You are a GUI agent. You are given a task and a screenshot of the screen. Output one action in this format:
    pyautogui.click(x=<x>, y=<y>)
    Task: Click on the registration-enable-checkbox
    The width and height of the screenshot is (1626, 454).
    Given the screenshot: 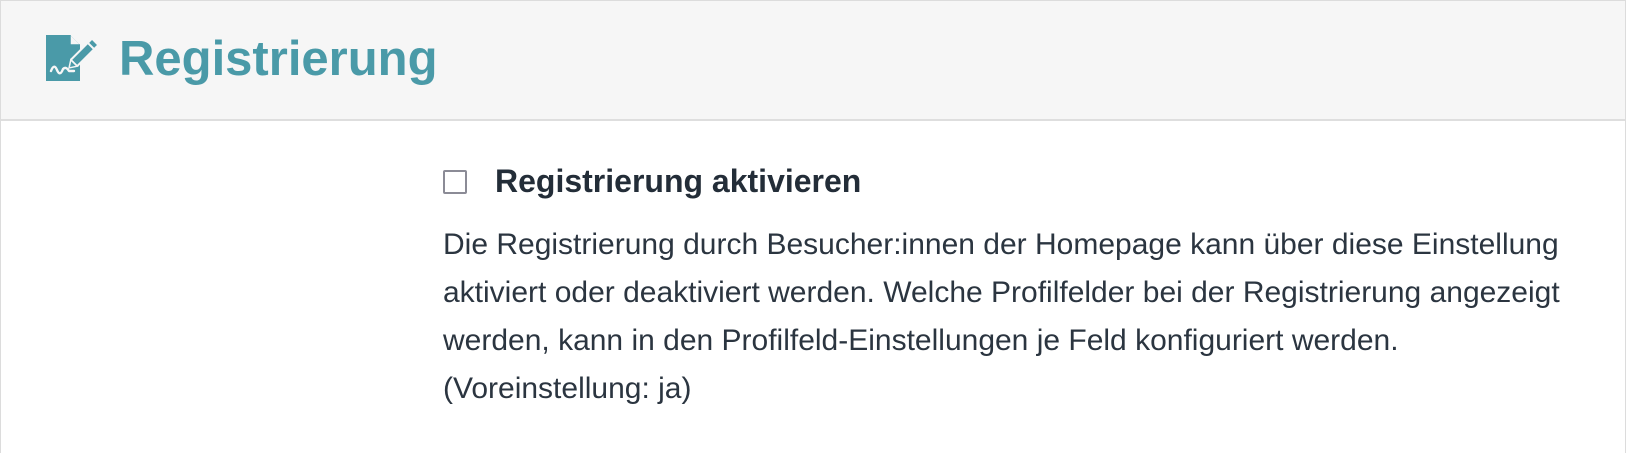 What is the action you would take?
    pyautogui.click(x=455, y=181)
    